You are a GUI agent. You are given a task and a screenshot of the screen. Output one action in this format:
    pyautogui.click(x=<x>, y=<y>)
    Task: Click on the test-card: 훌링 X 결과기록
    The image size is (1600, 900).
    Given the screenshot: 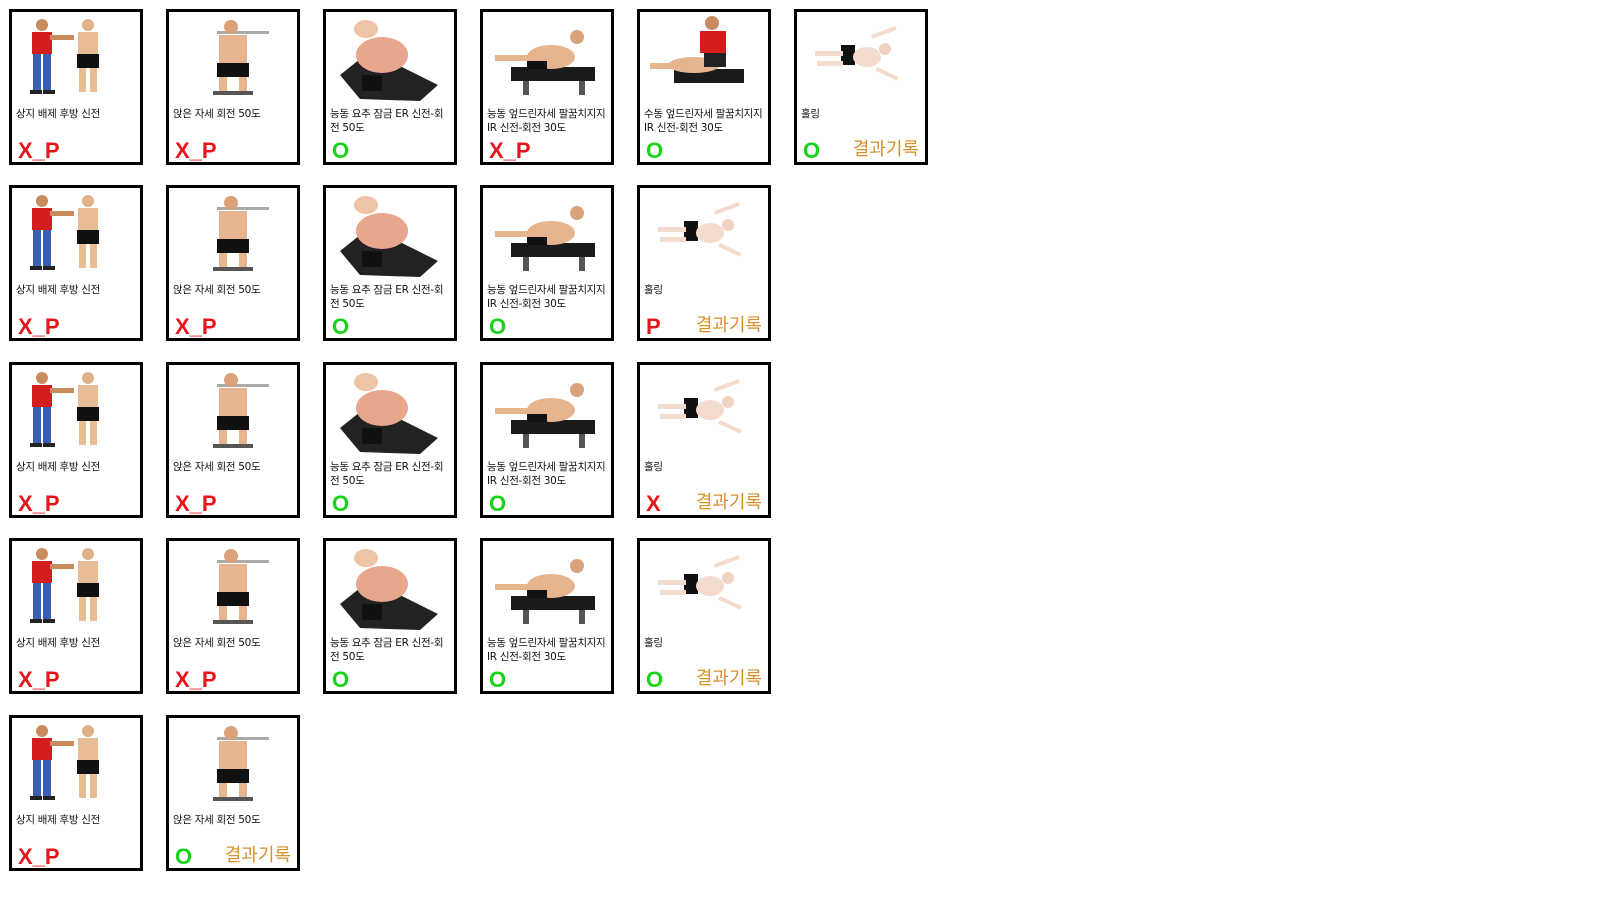 What is the action you would take?
    pyautogui.click(x=704, y=440)
    